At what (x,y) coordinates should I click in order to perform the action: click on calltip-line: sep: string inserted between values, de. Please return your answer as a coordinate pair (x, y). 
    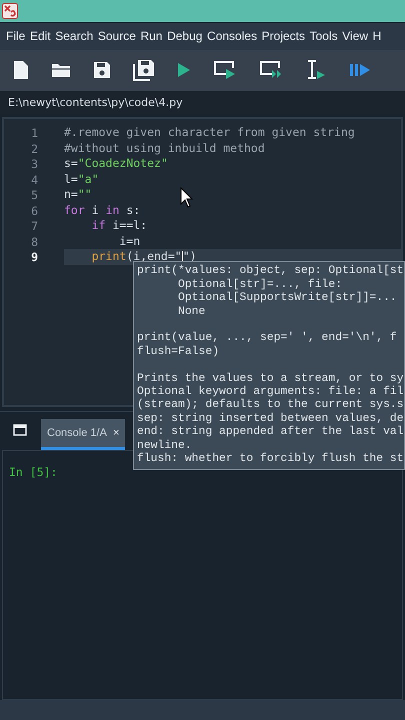
    Looking at the image, I should click on (270, 419).